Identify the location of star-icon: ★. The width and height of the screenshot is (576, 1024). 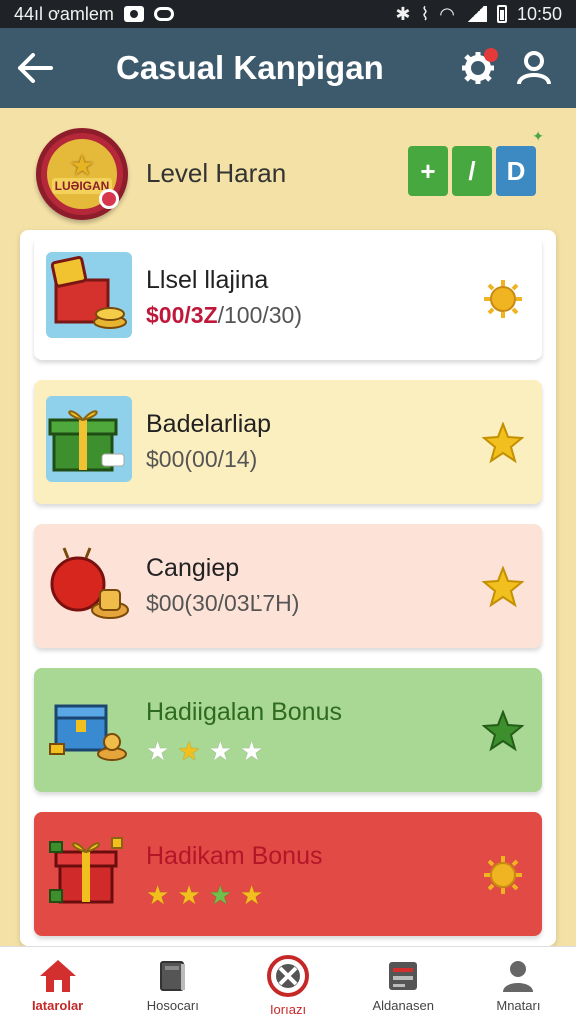
(82, 165).